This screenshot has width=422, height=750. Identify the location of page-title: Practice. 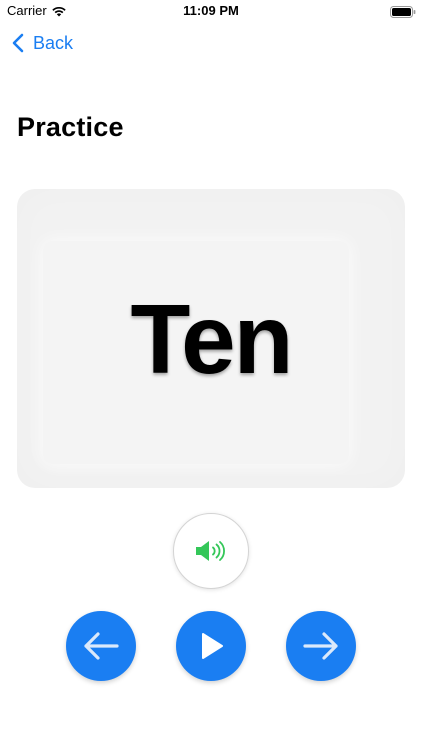
(70, 127).